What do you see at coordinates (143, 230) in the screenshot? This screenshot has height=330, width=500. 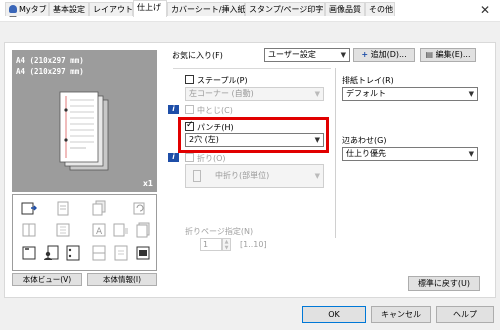 I see `stack-icon` at bounding box center [143, 230].